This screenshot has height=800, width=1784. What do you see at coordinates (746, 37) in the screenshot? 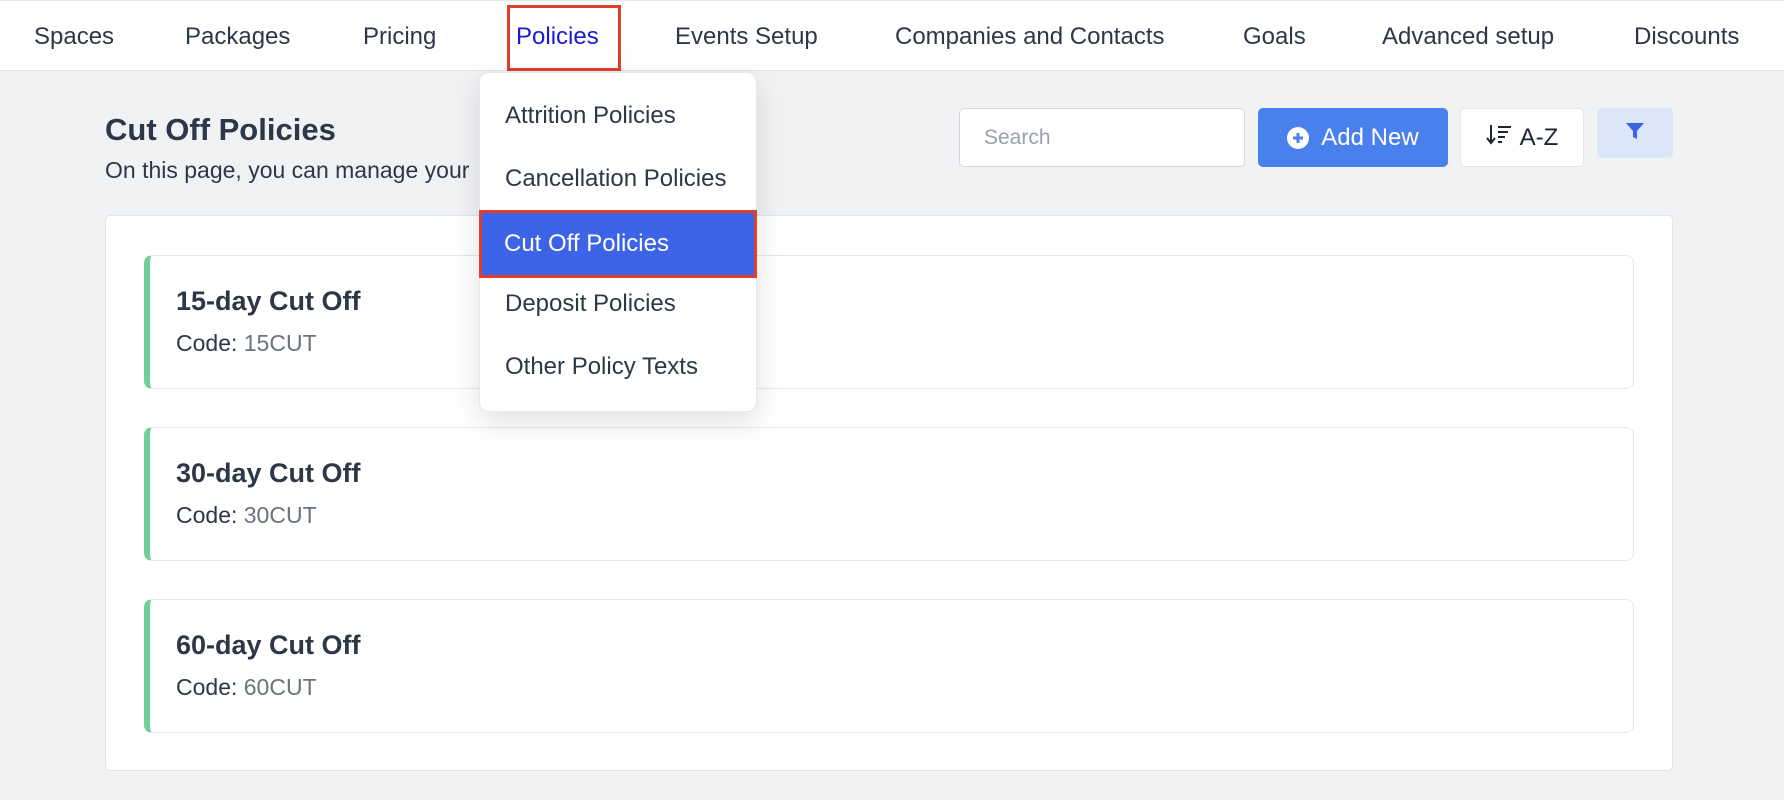
I see `nav-item-events-setup: Events Setup` at bounding box center [746, 37].